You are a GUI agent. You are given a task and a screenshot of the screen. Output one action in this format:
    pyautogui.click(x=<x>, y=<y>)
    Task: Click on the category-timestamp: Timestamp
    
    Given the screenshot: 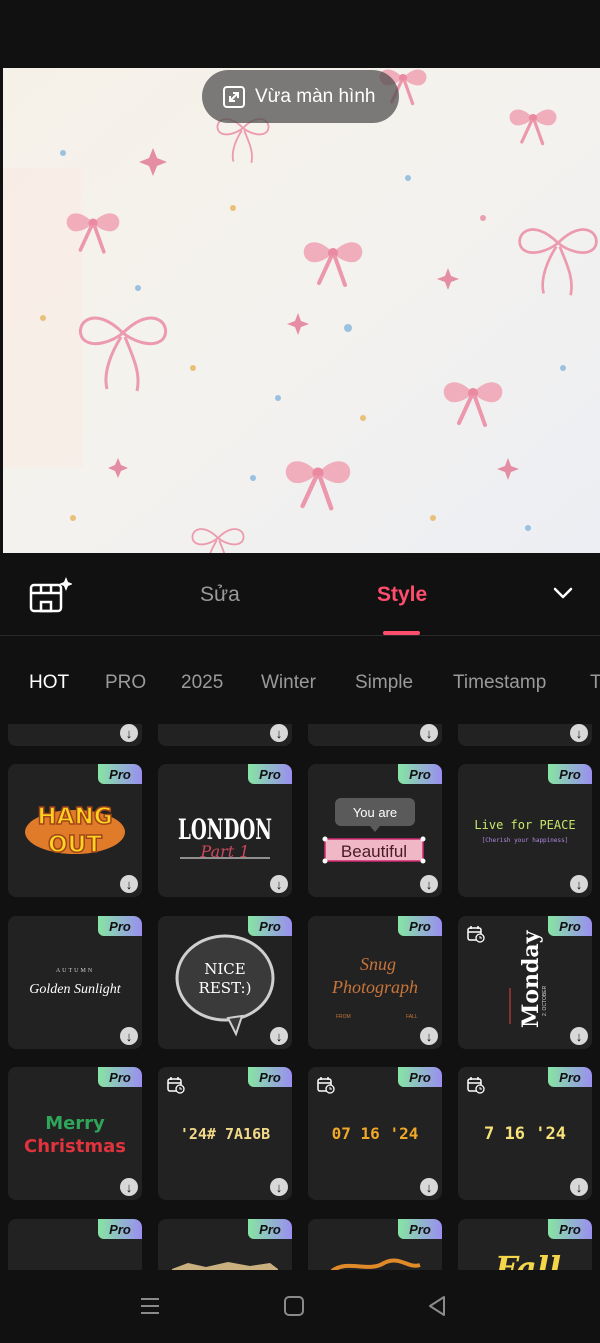 What is the action you would take?
    pyautogui.click(x=499, y=683)
    